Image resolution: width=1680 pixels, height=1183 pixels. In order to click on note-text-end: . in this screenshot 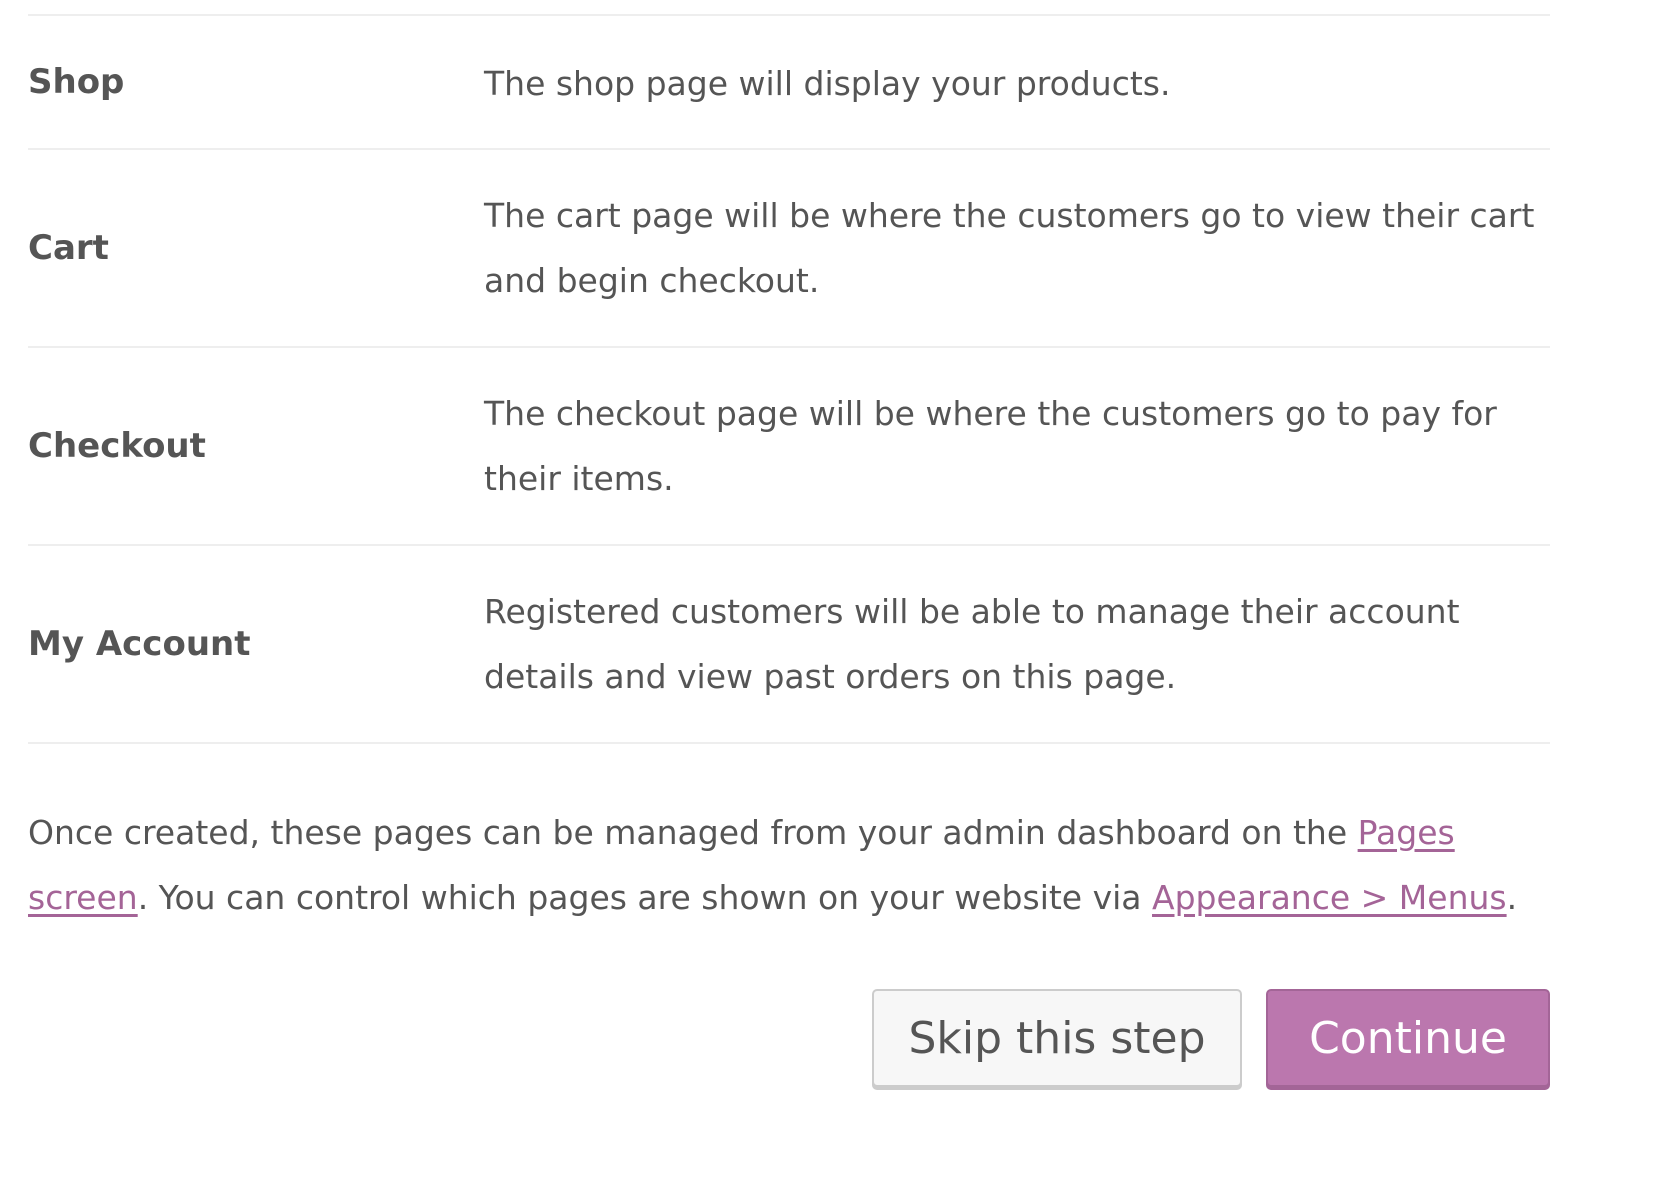, I will do `click(1512, 897)`.